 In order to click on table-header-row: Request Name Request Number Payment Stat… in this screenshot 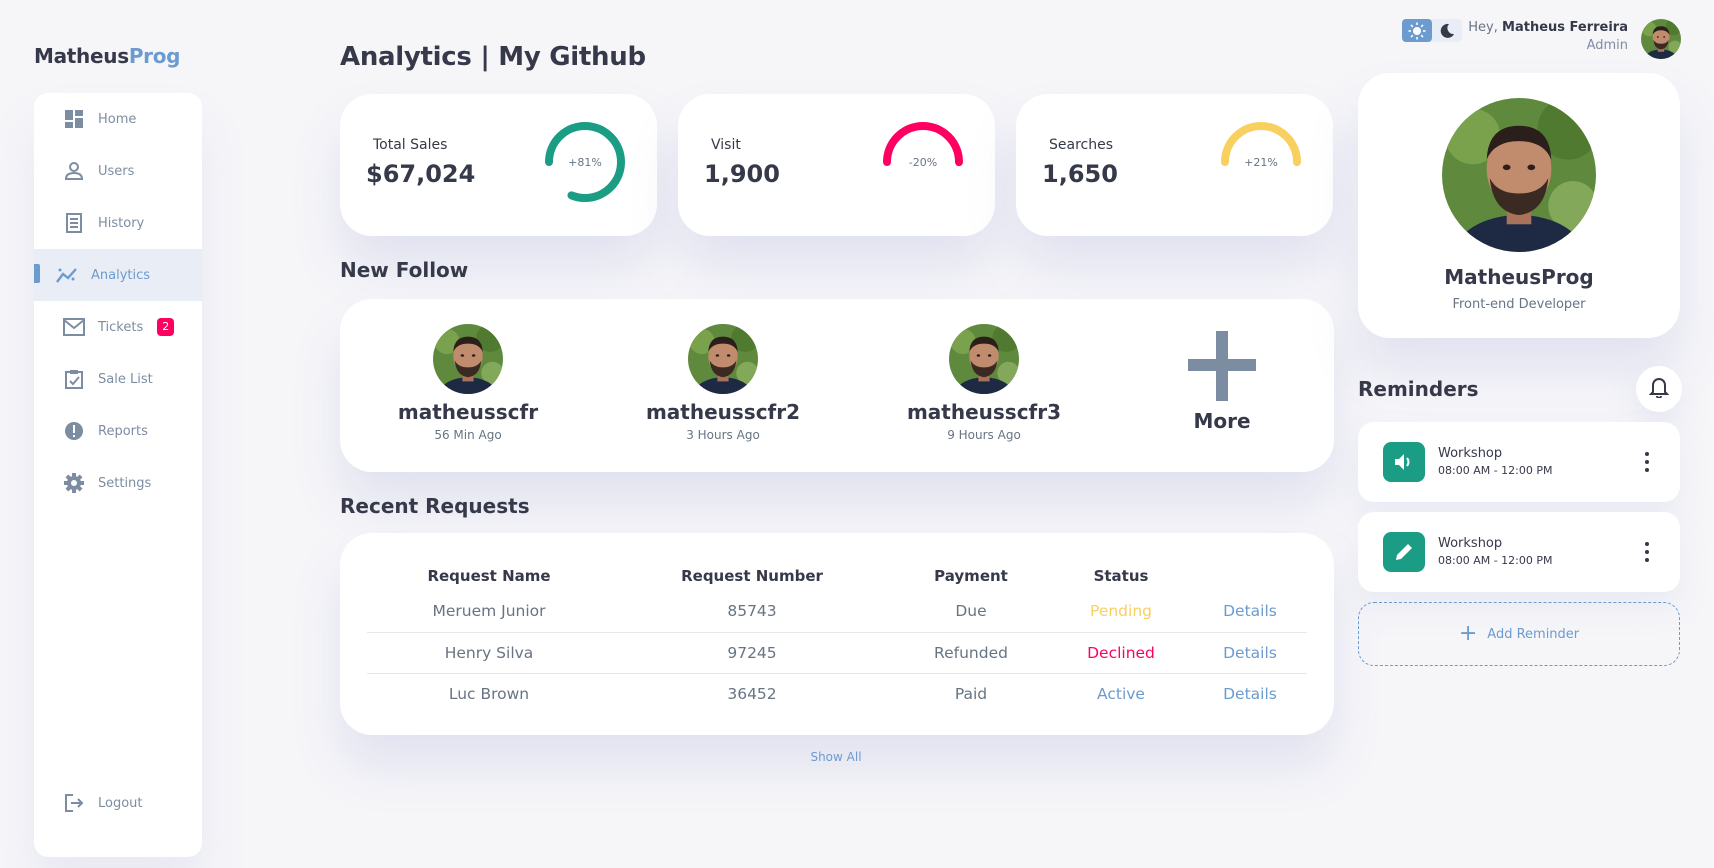, I will do `click(837, 576)`.